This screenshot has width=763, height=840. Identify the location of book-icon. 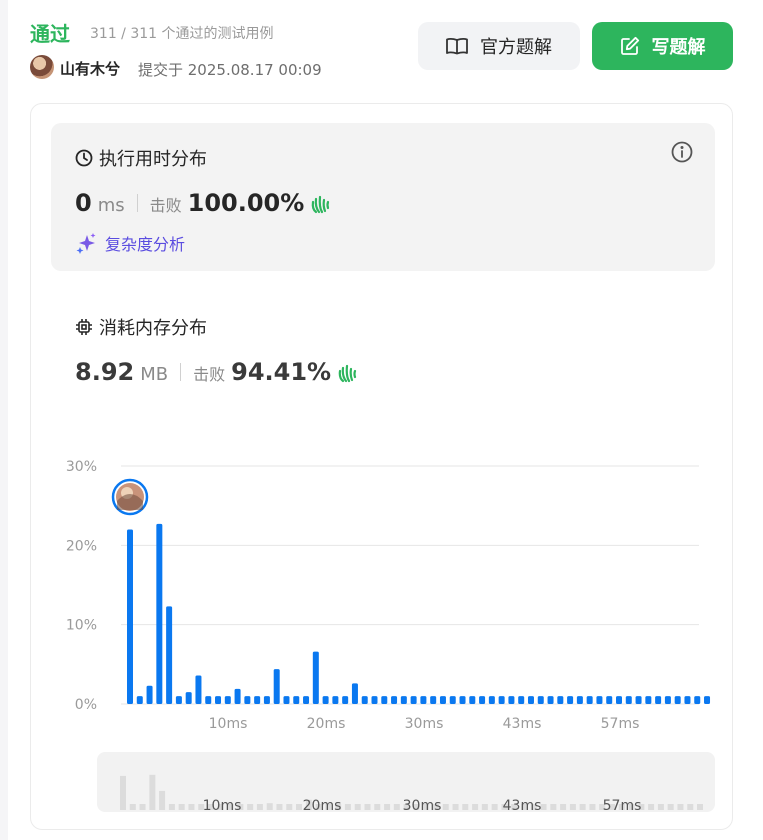
(457, 46).